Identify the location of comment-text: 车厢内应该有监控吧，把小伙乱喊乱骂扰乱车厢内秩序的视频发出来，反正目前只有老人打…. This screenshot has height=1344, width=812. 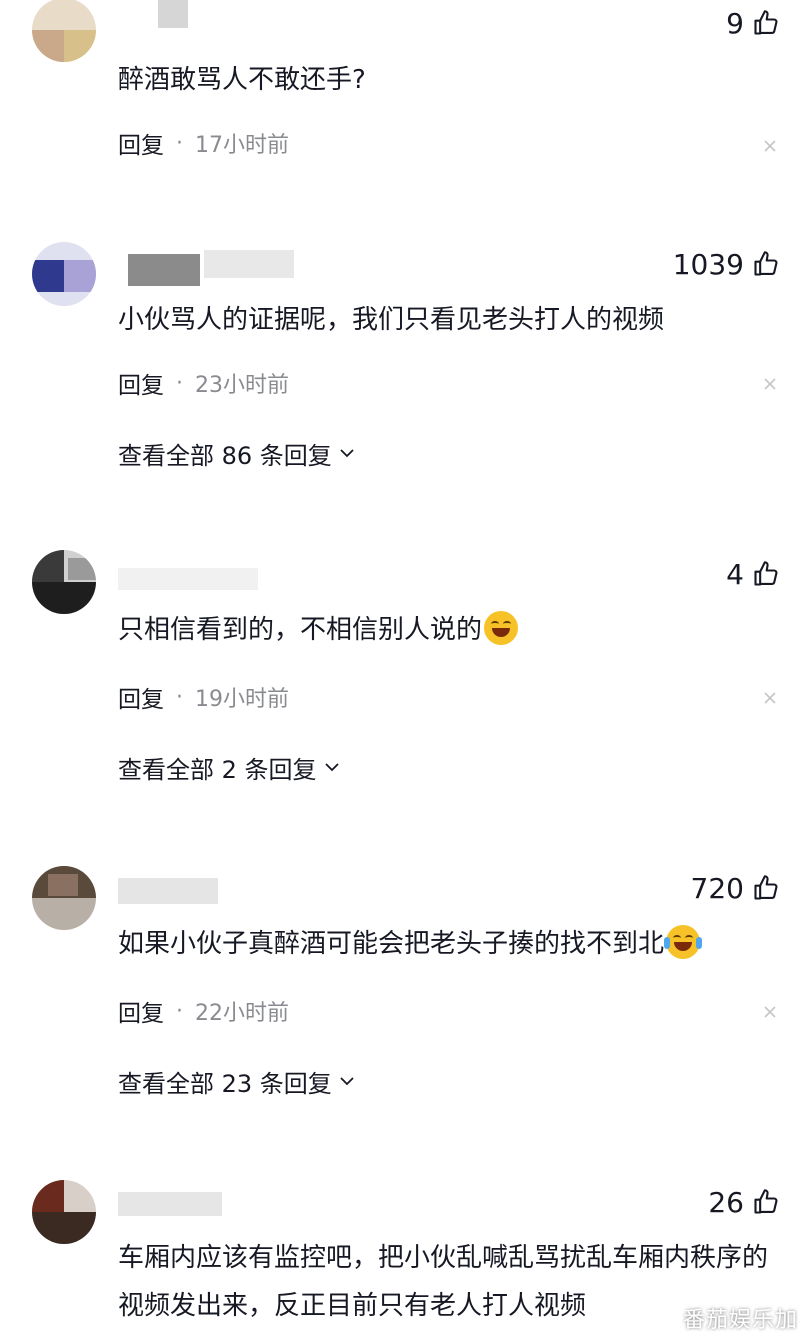
(443, 1282).